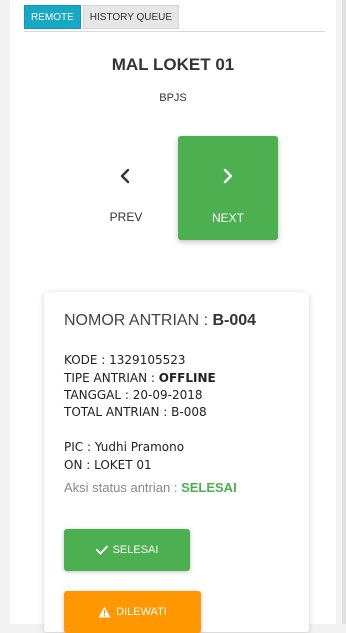 This screenshot has height=633, width=346. What do you see at coordinates (123, 465) in the screenshot?
I see `on-value: LOKET 01` at bounding box center [123, 465].